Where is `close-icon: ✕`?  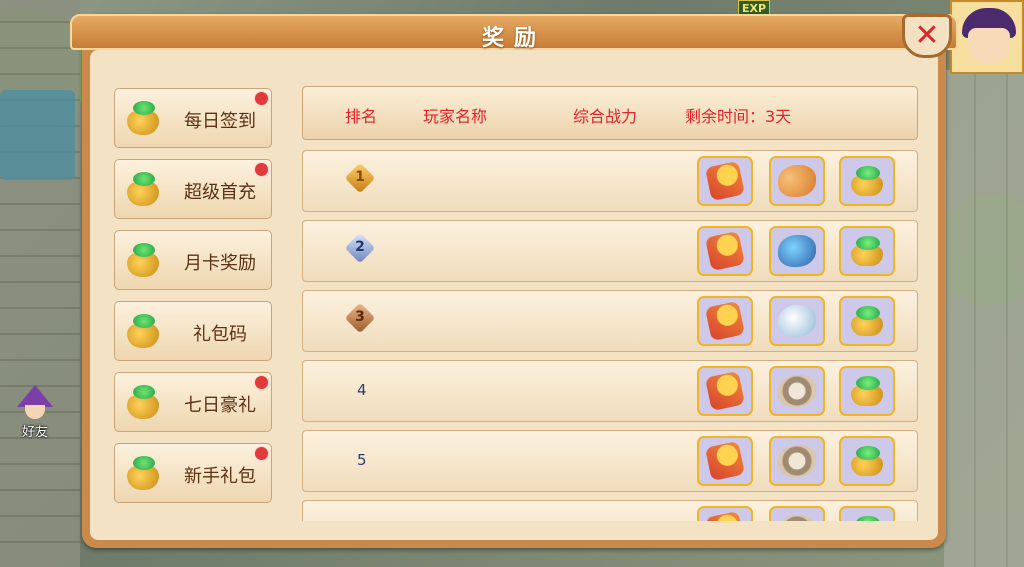 close-icon: ✕ is located at coordinates (927, 35).